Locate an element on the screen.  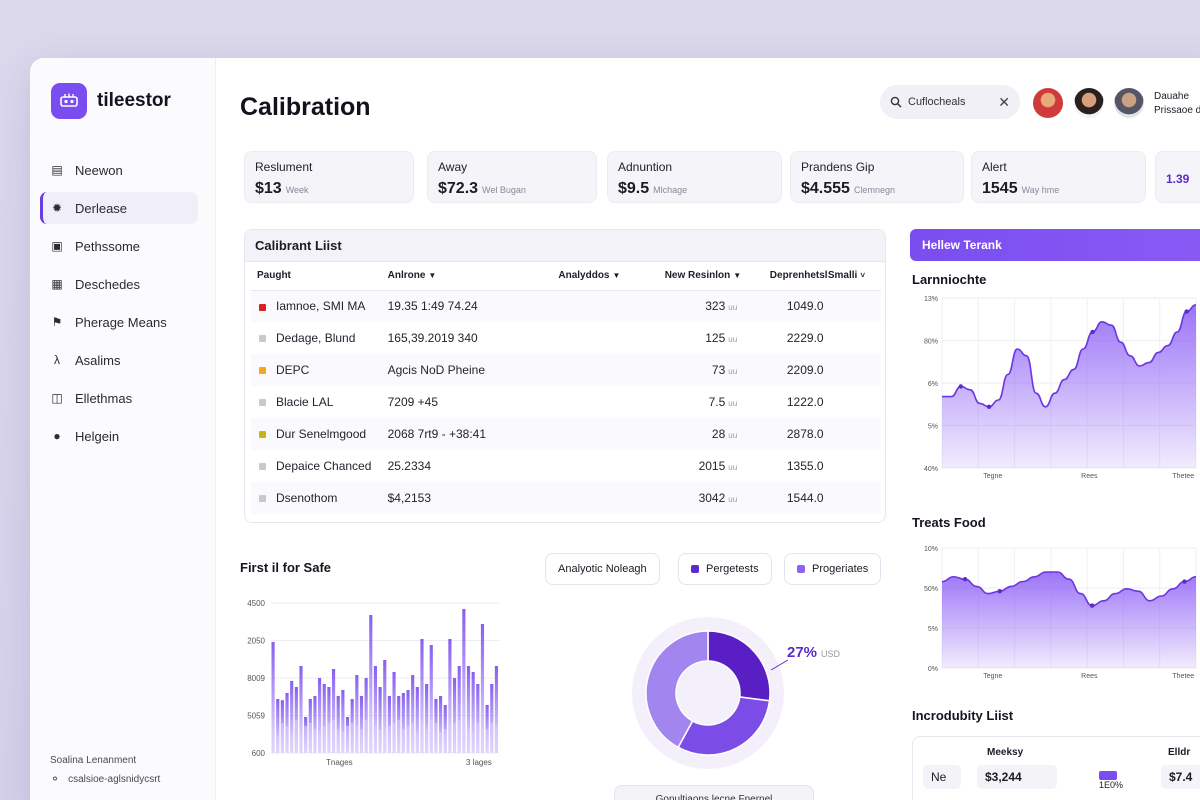
stat-card: 1.39 is located at coordinates (1177, 177).